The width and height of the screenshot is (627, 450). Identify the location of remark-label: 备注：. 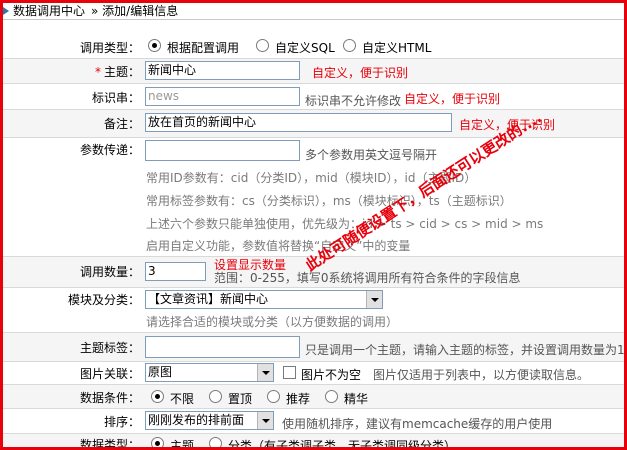
(121, 124).